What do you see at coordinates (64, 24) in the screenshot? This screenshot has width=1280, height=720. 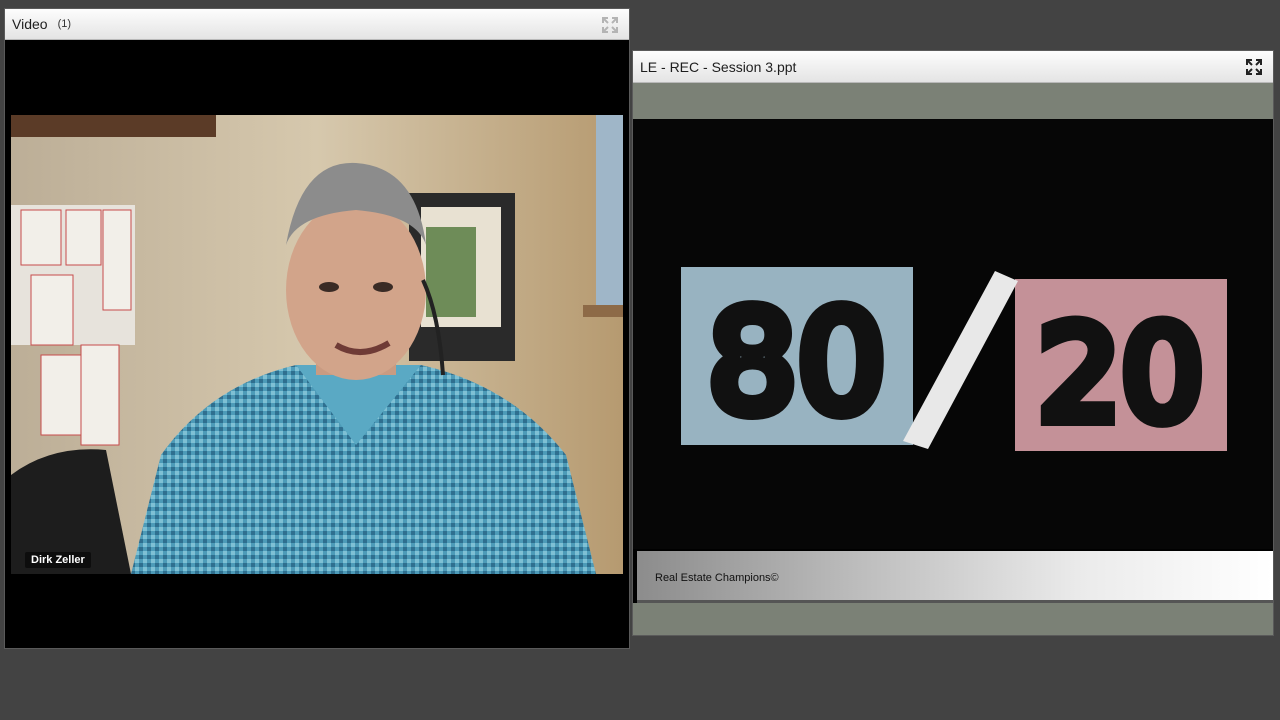 I see `video-participant-count: (1)` at bounding box center [64, 24].